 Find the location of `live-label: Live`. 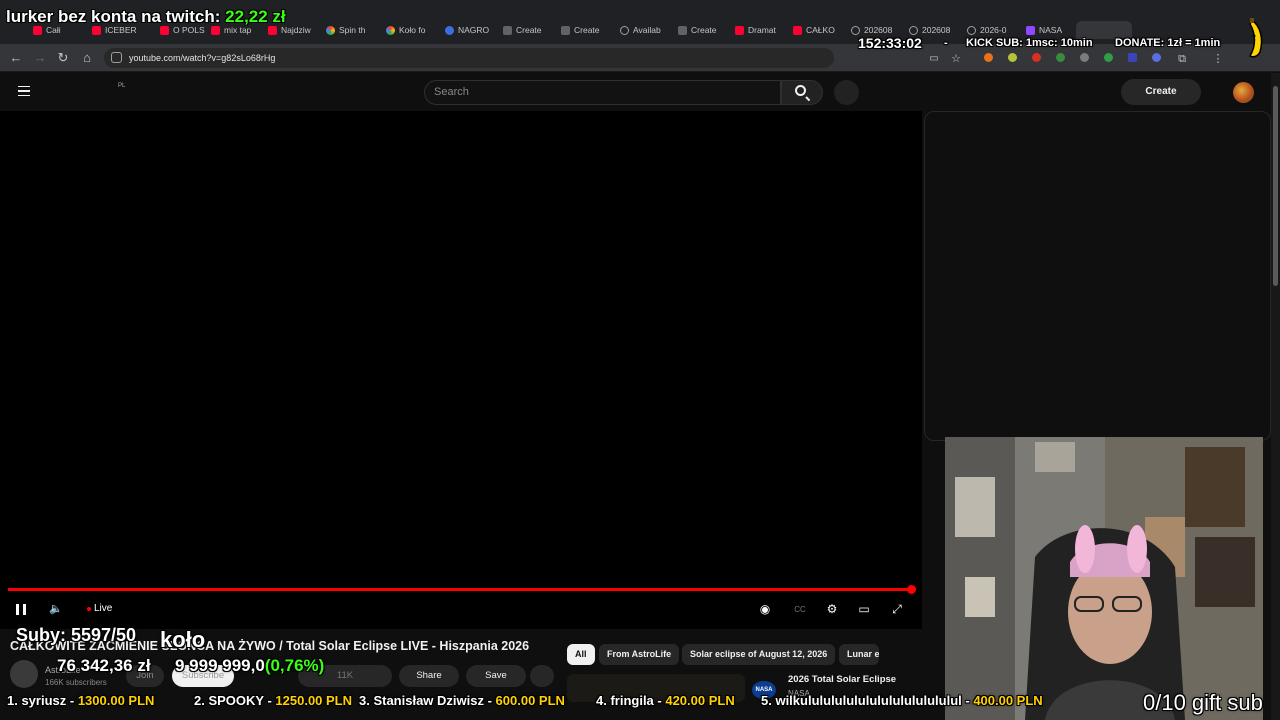

live-label: Live is located at coordinates (103, 608).